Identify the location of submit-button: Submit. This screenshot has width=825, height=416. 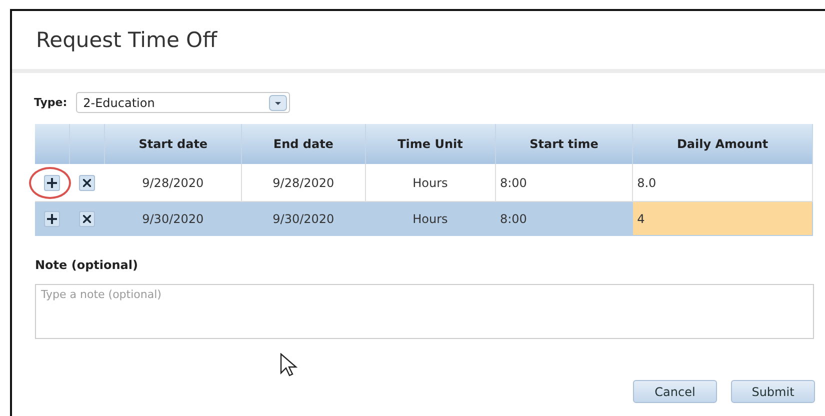
(773, 391).